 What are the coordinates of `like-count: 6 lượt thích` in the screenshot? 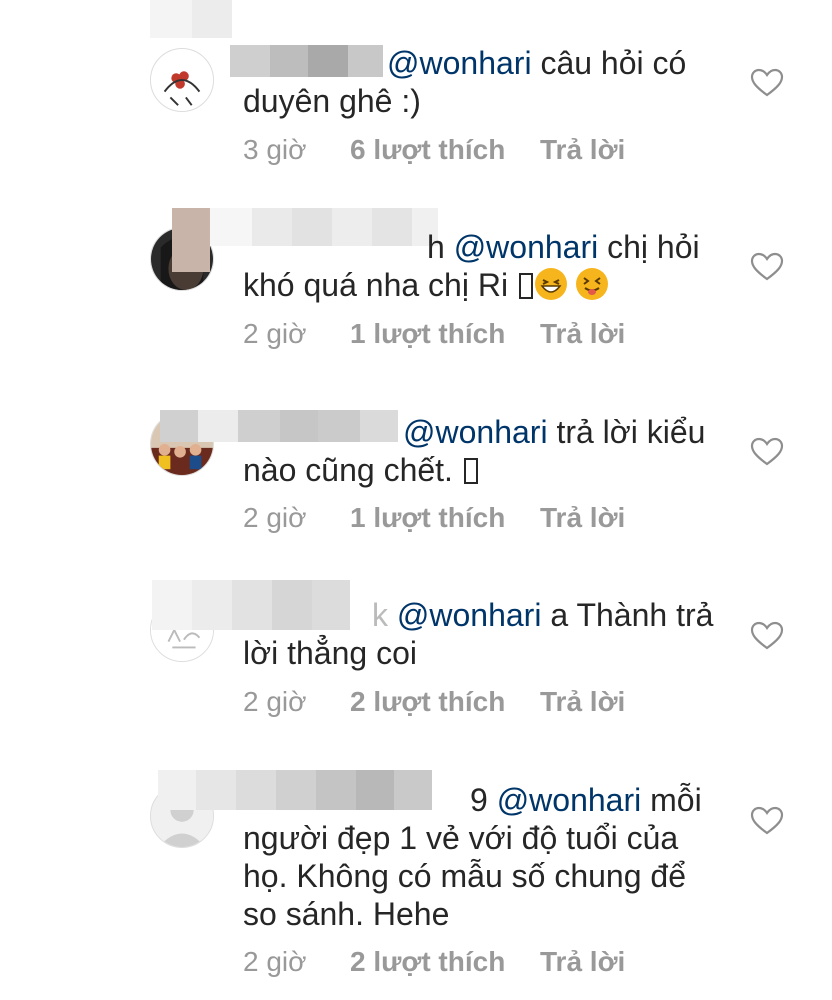 It's located at (445, 150).